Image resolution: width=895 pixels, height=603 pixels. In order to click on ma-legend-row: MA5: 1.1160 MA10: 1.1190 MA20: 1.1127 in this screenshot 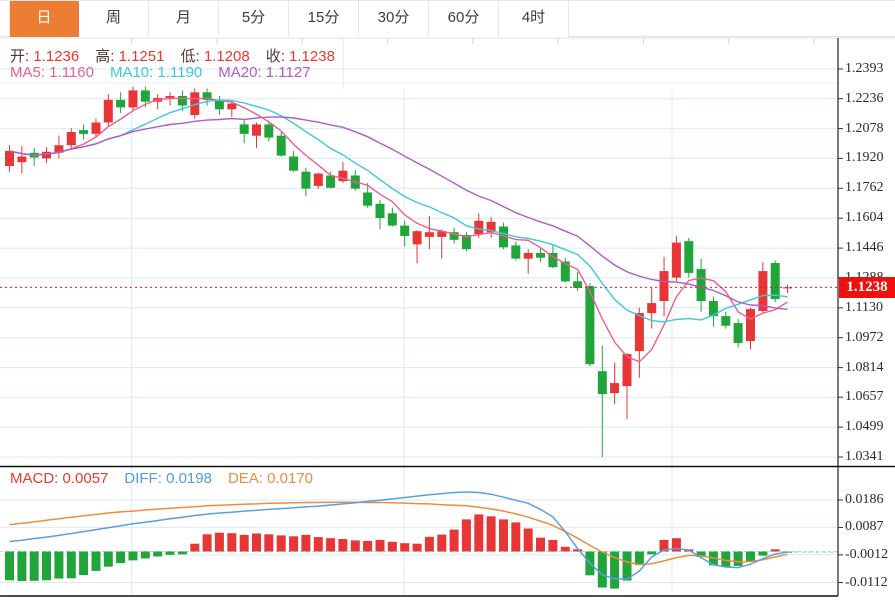, I will do `click(168, 74)`.